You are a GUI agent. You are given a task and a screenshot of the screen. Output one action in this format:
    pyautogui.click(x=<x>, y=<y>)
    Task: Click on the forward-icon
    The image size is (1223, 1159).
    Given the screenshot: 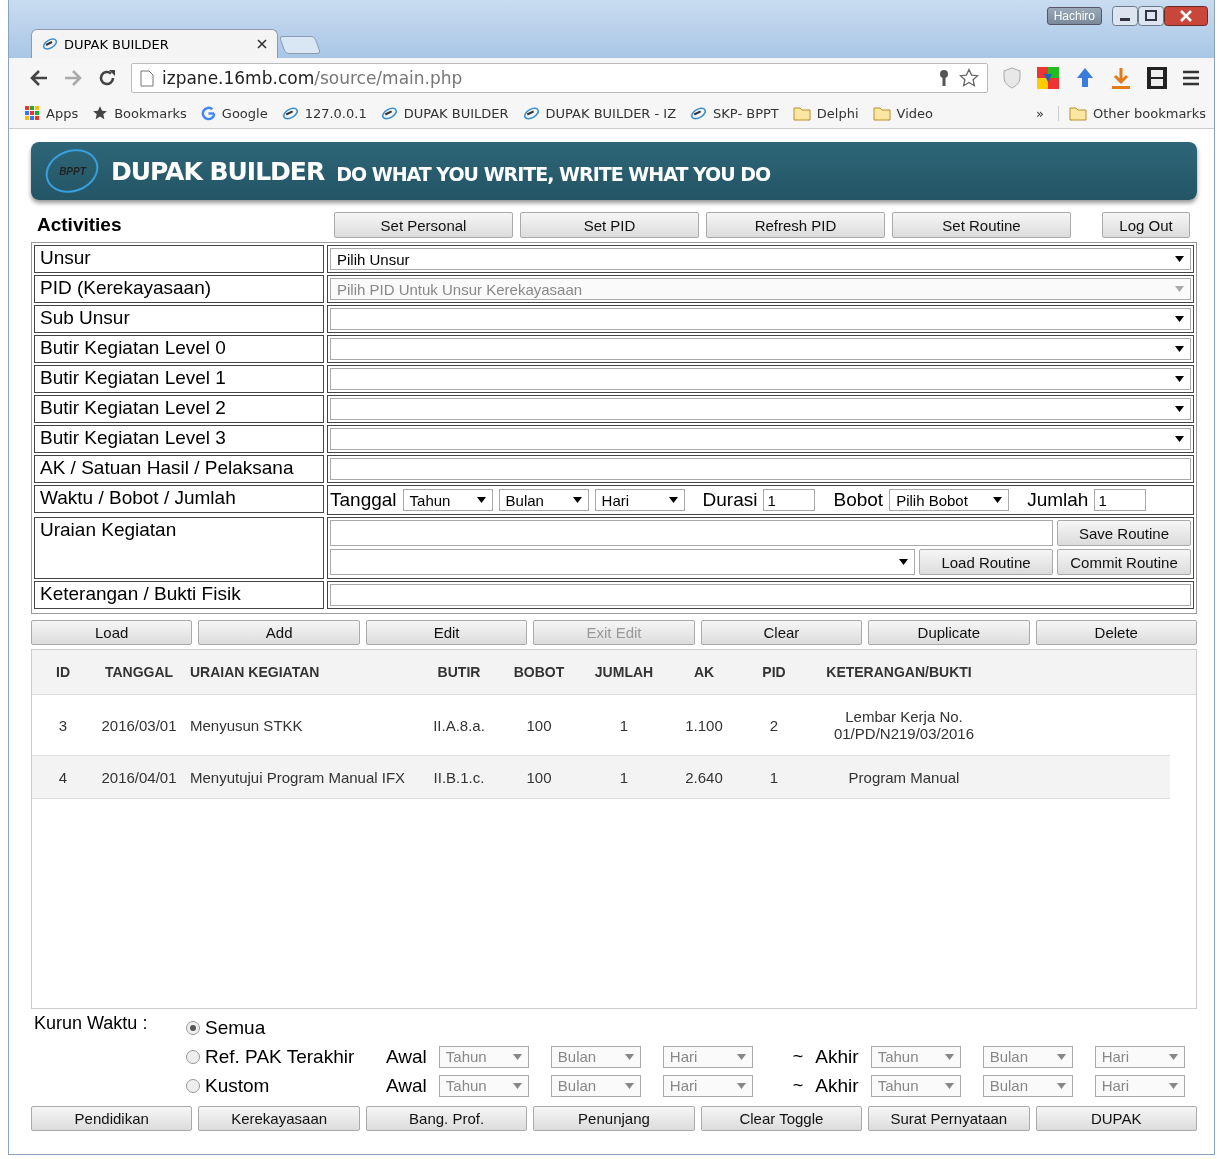 What is the action you would take?
    pyautogui.click(x=73, y=78)
    